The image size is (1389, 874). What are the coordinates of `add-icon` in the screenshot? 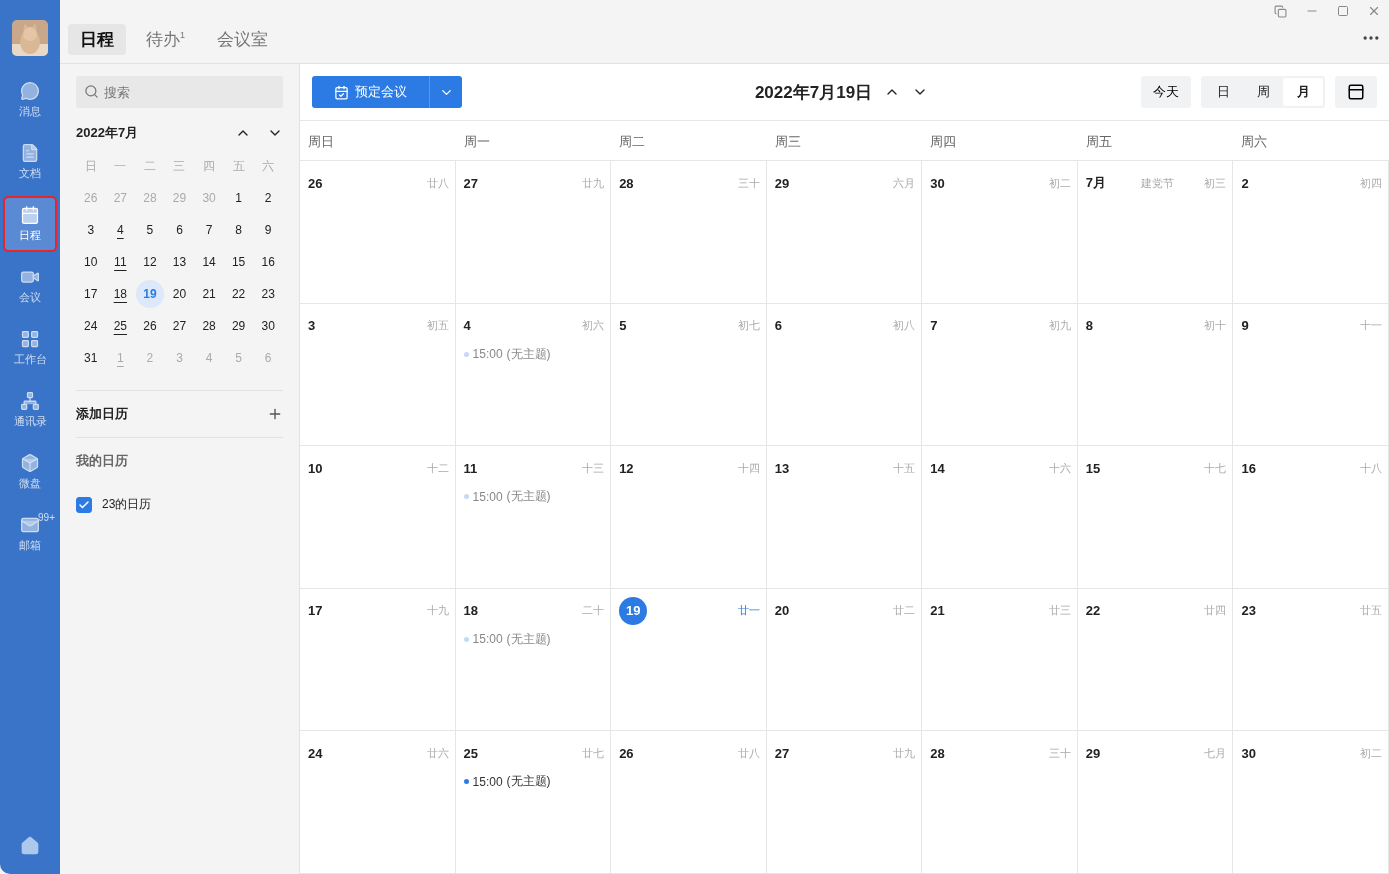 It's located at (275, 414).